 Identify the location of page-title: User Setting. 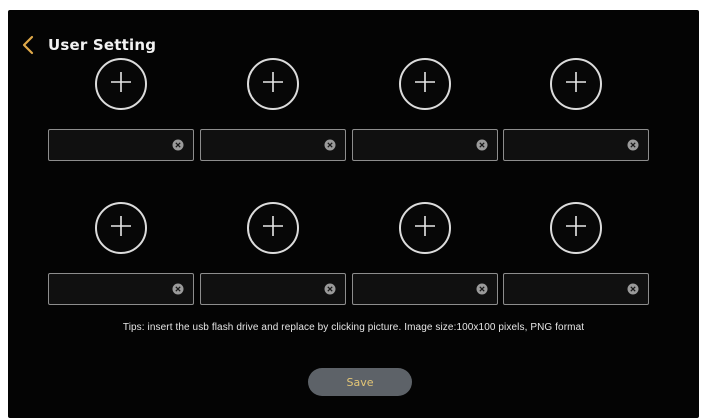
(102, 45).